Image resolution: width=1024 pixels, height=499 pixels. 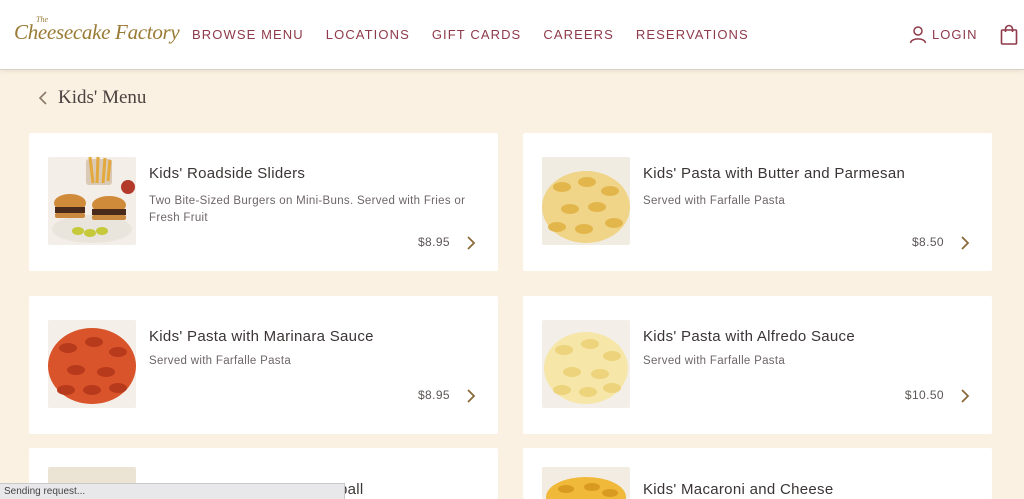 I want to click on back-chevron-icon, so click(x=44, y=98).